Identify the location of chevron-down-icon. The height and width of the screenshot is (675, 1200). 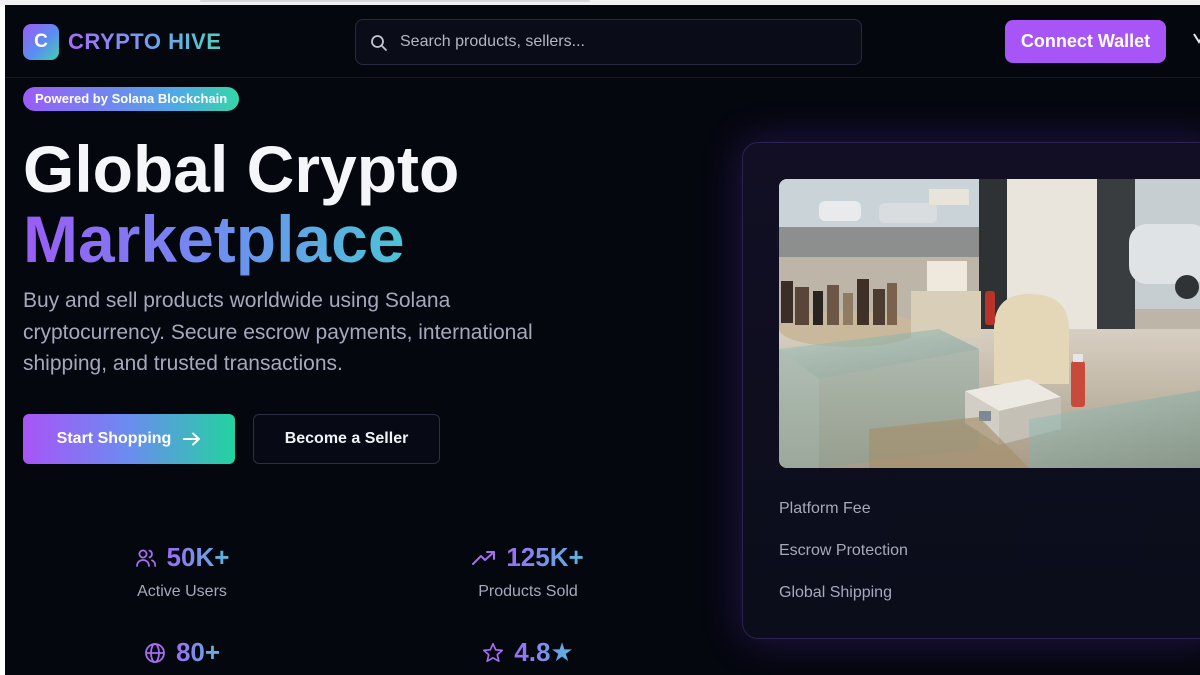
(1196, 38).